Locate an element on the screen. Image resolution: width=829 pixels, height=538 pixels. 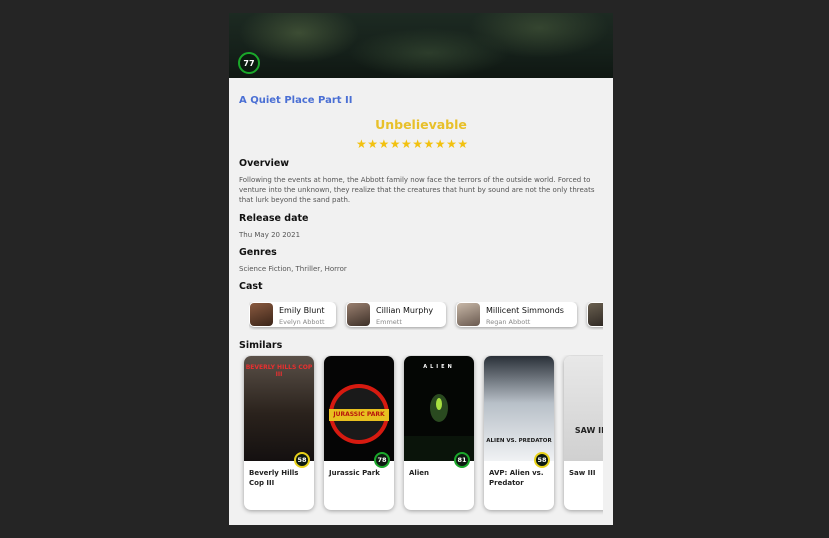
similar-movie-title: Jurassic Park is located at coordinates (354, 473).